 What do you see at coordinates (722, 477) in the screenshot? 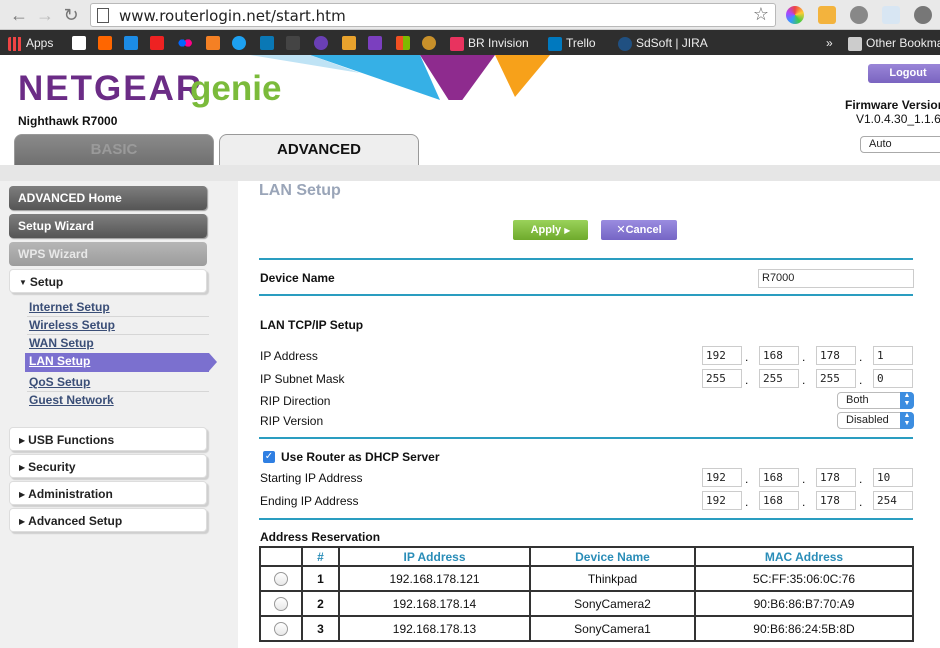
I see `start-ip-octet-1: 192` at bounding box center [722, 477].